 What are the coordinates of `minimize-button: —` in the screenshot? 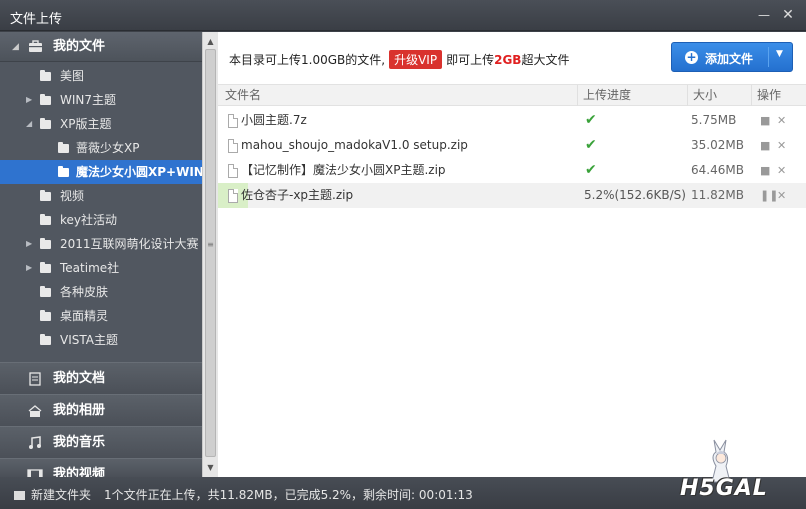 It's located at (764, 15).